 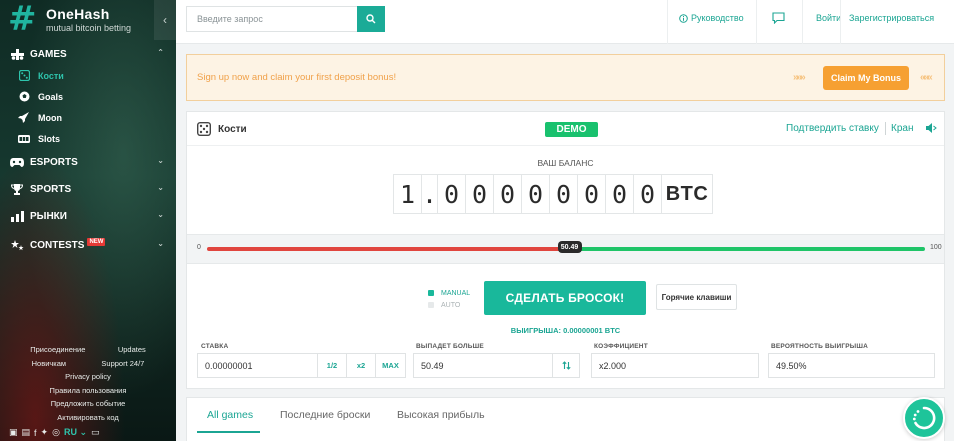 What do you see at coordinates (390, 365) in the screenshot?
I see `bet-max-button: MAX` at bounding box center [390, 365].